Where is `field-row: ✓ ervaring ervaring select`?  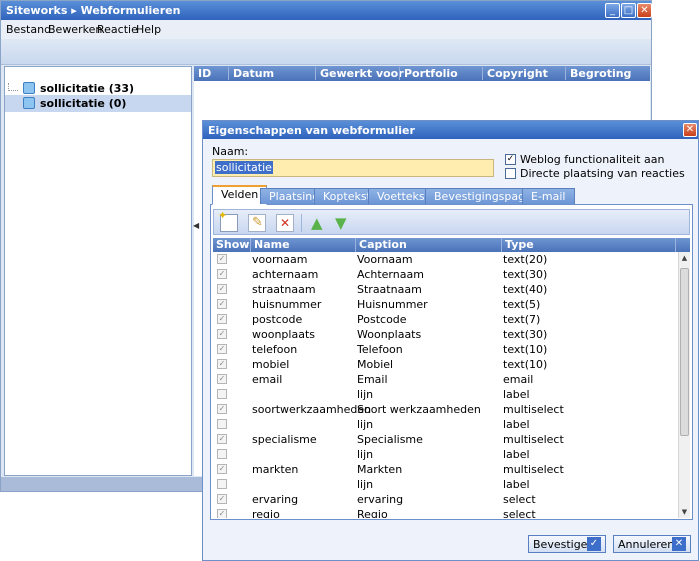
field-row: ✓ ervaring ervaring select is located at coordinates (445, 499).